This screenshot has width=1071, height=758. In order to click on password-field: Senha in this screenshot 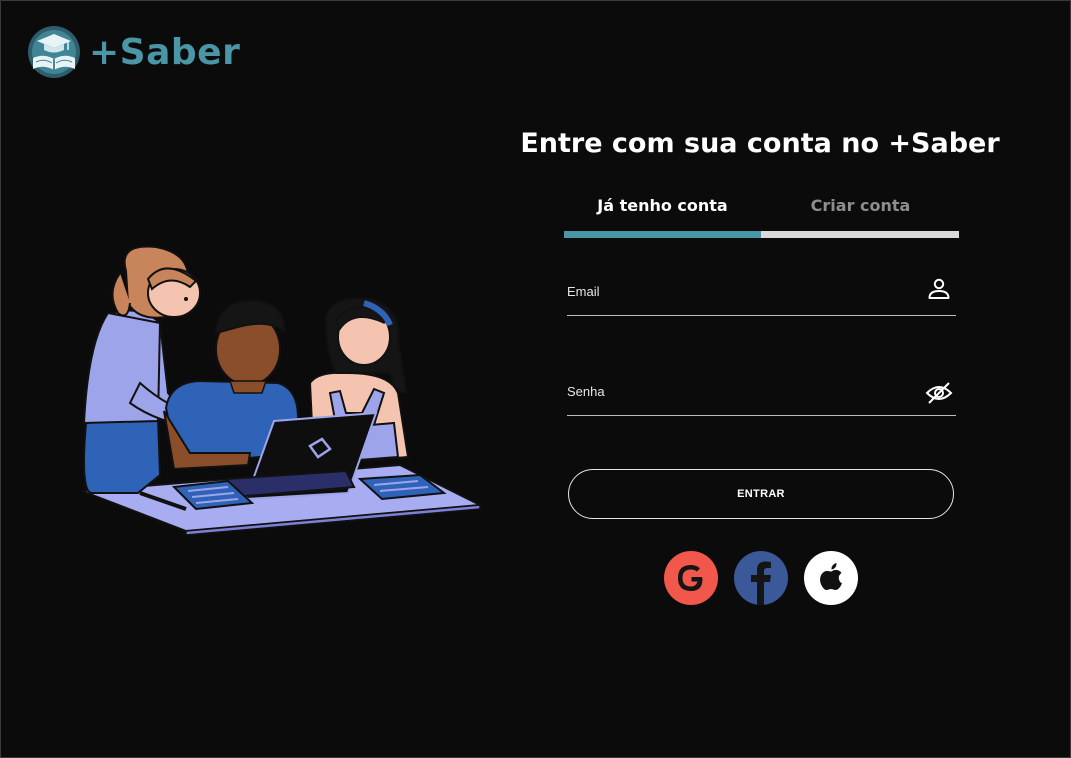, I will do `click(761, 393)`.